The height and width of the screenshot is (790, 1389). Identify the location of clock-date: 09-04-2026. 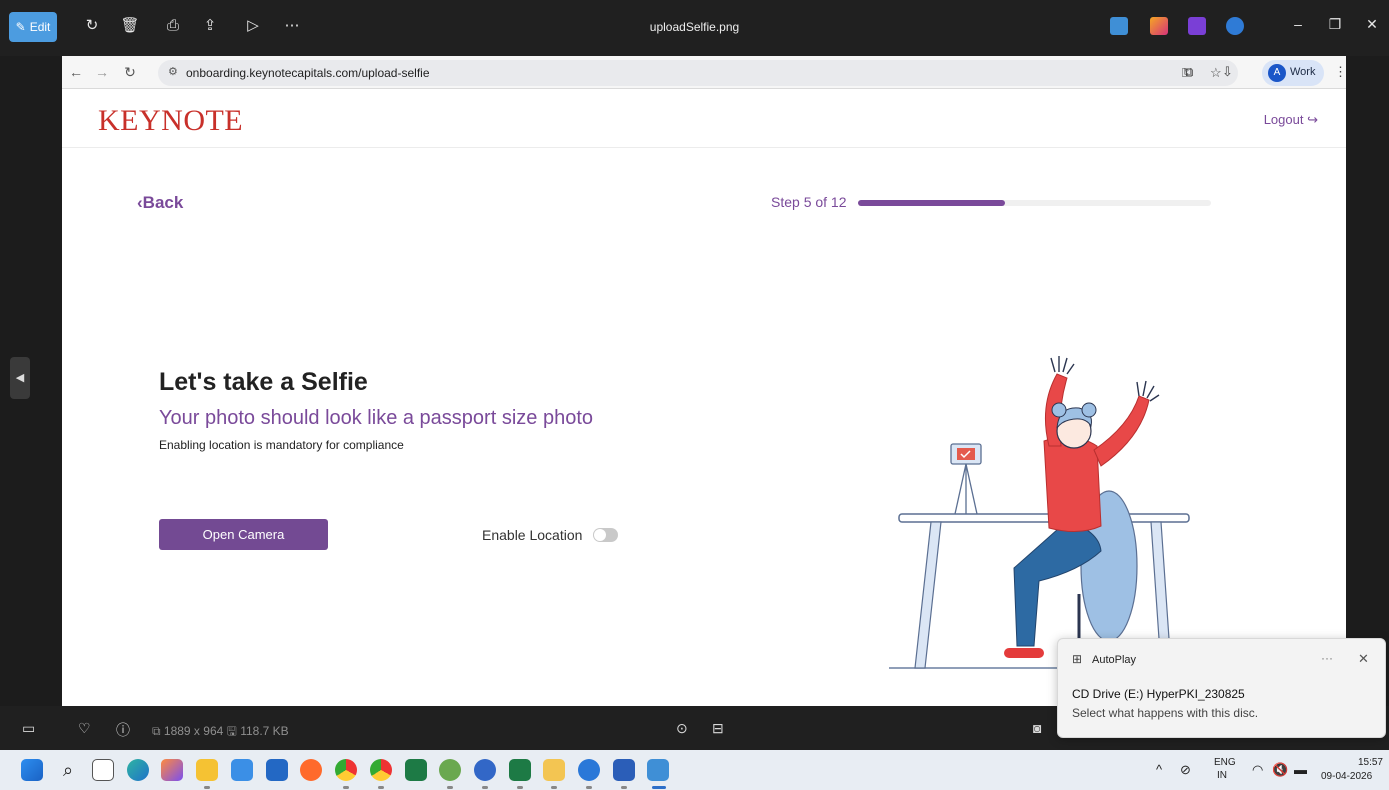
(1346, 776).